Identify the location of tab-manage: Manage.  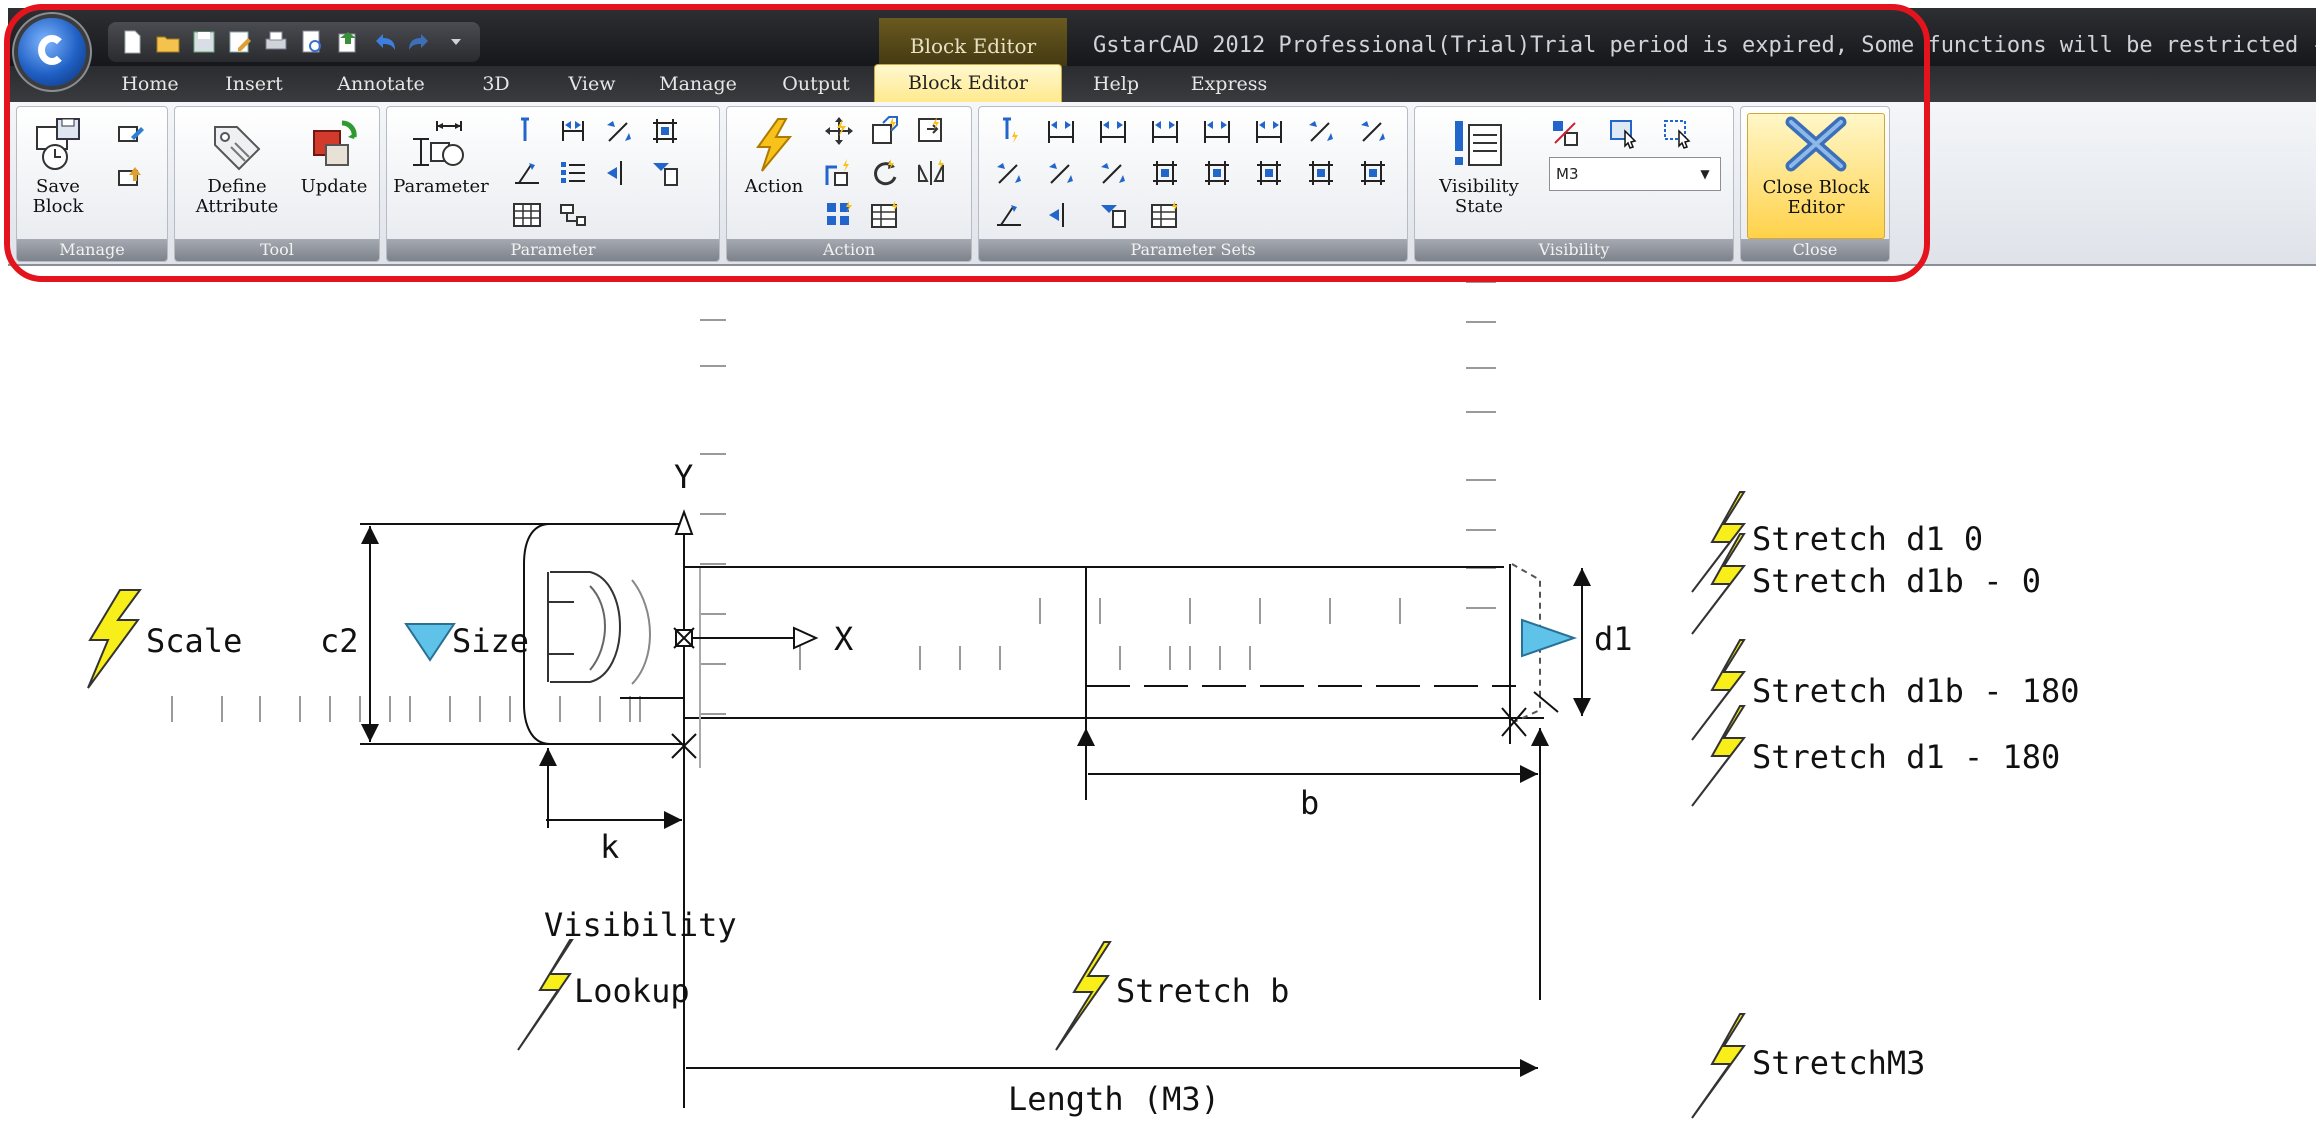
(698, 84).